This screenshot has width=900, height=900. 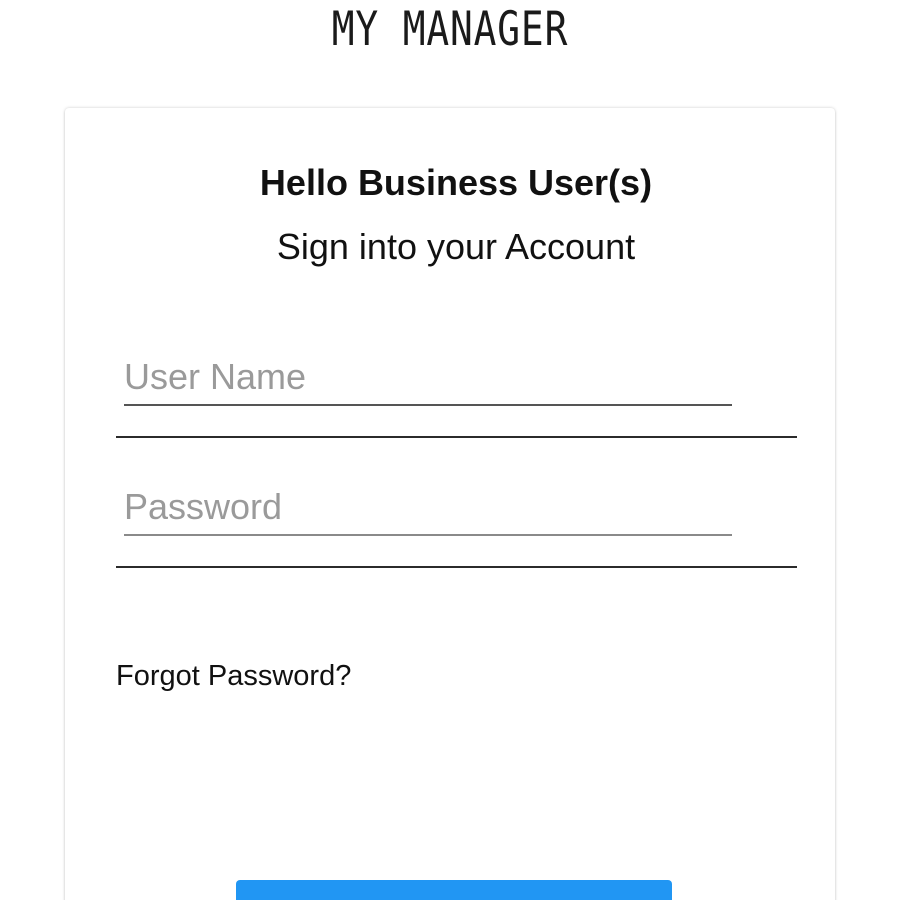 What do you see at coordinates (428, 378) in the screenshot?
I see `username-input` at bounding box center [428, 378].